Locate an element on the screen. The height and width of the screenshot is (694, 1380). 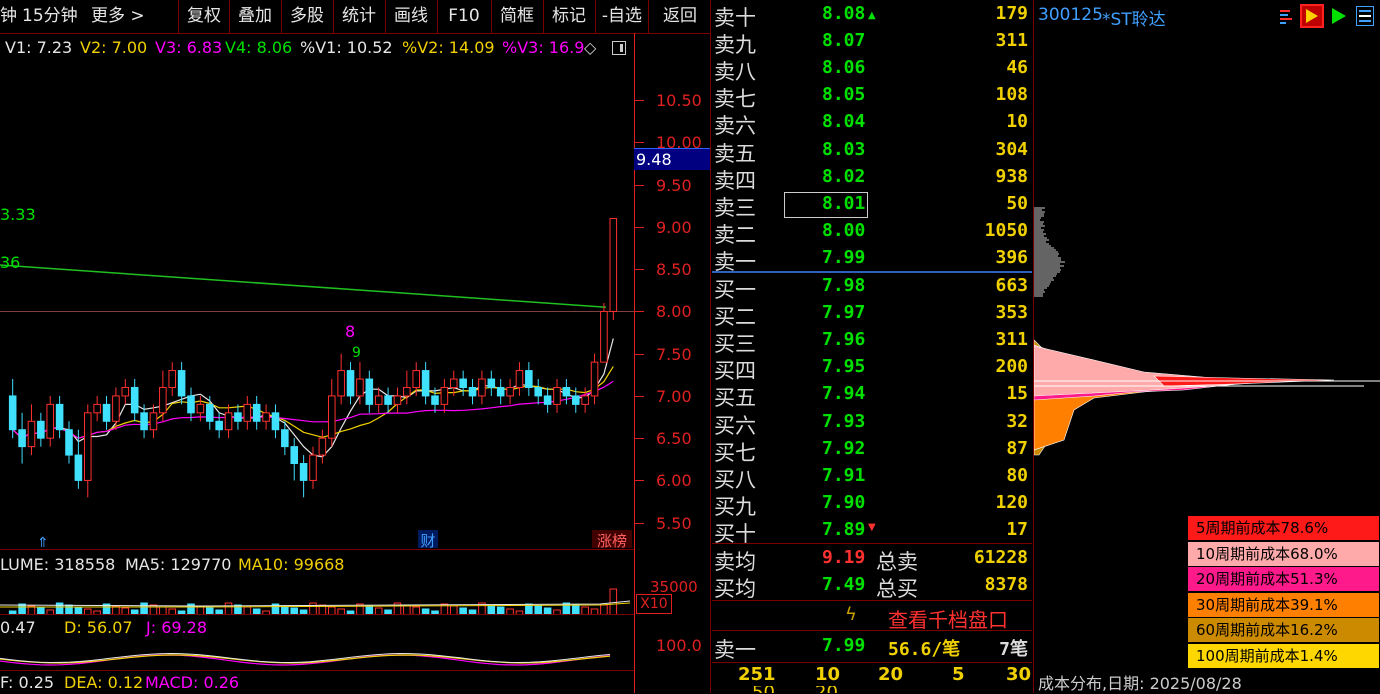
more-menu: 更多 > is located at coordinates (121, 16).